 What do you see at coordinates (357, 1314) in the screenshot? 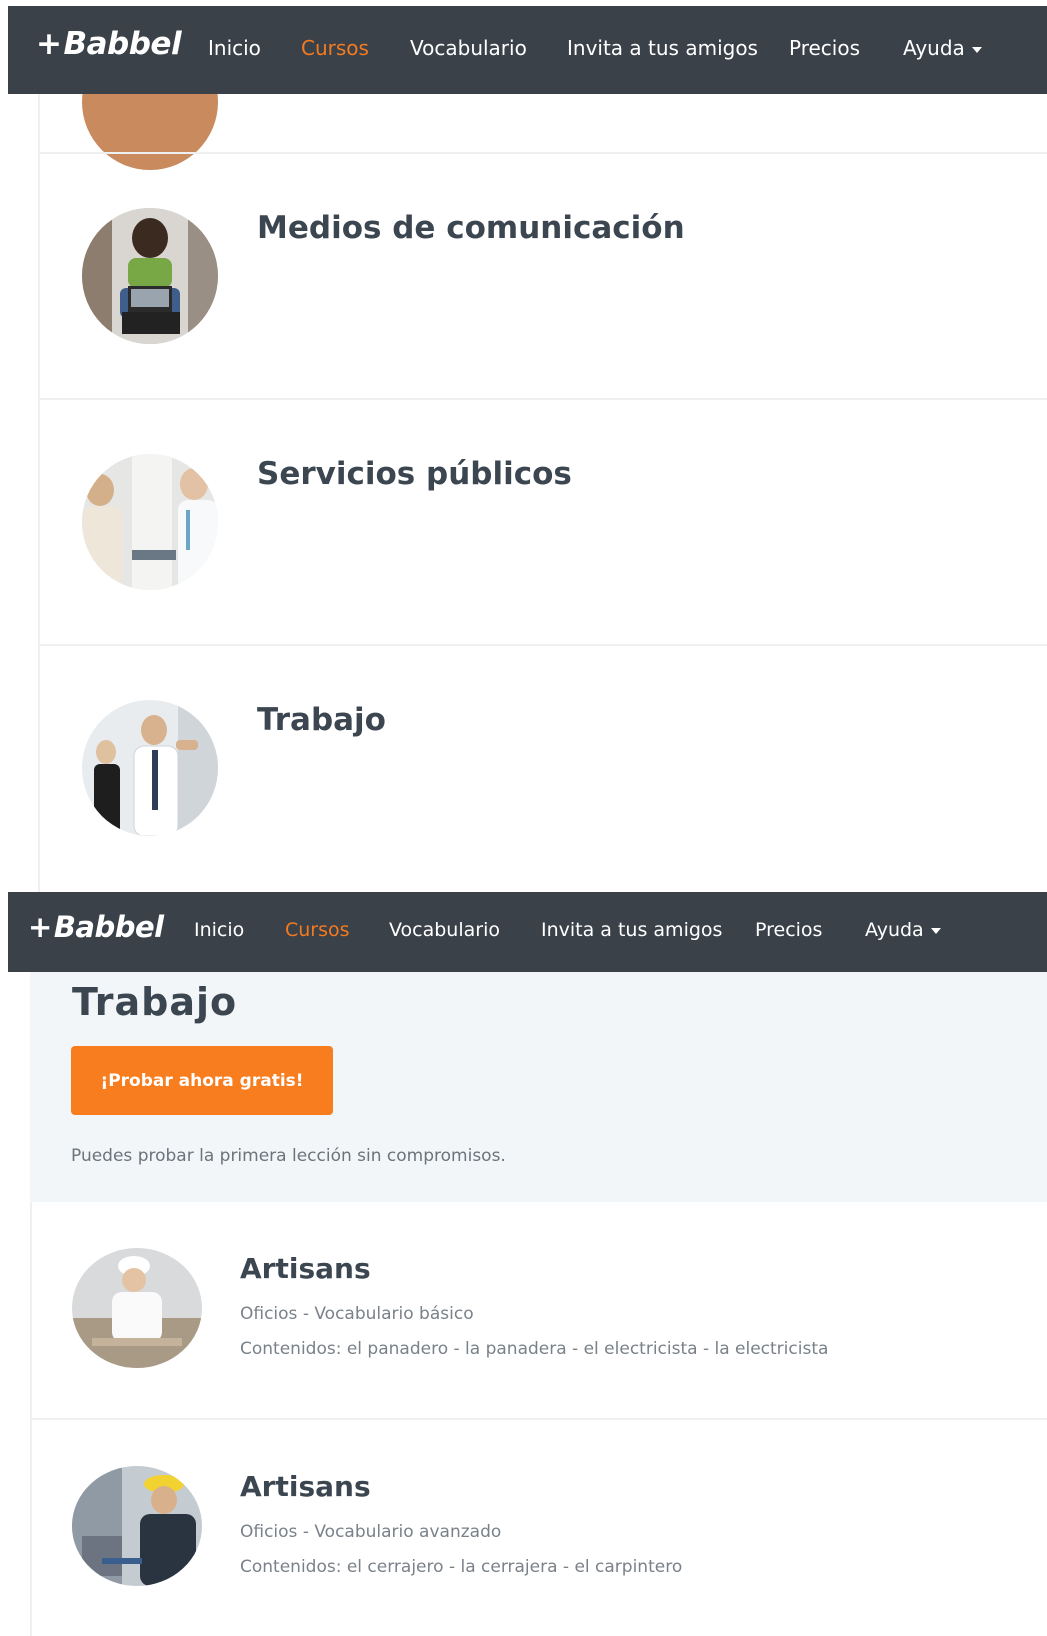
I see `course-subtitle: Oficios - Vocabulario básico` at bounding box center [357, 1314].